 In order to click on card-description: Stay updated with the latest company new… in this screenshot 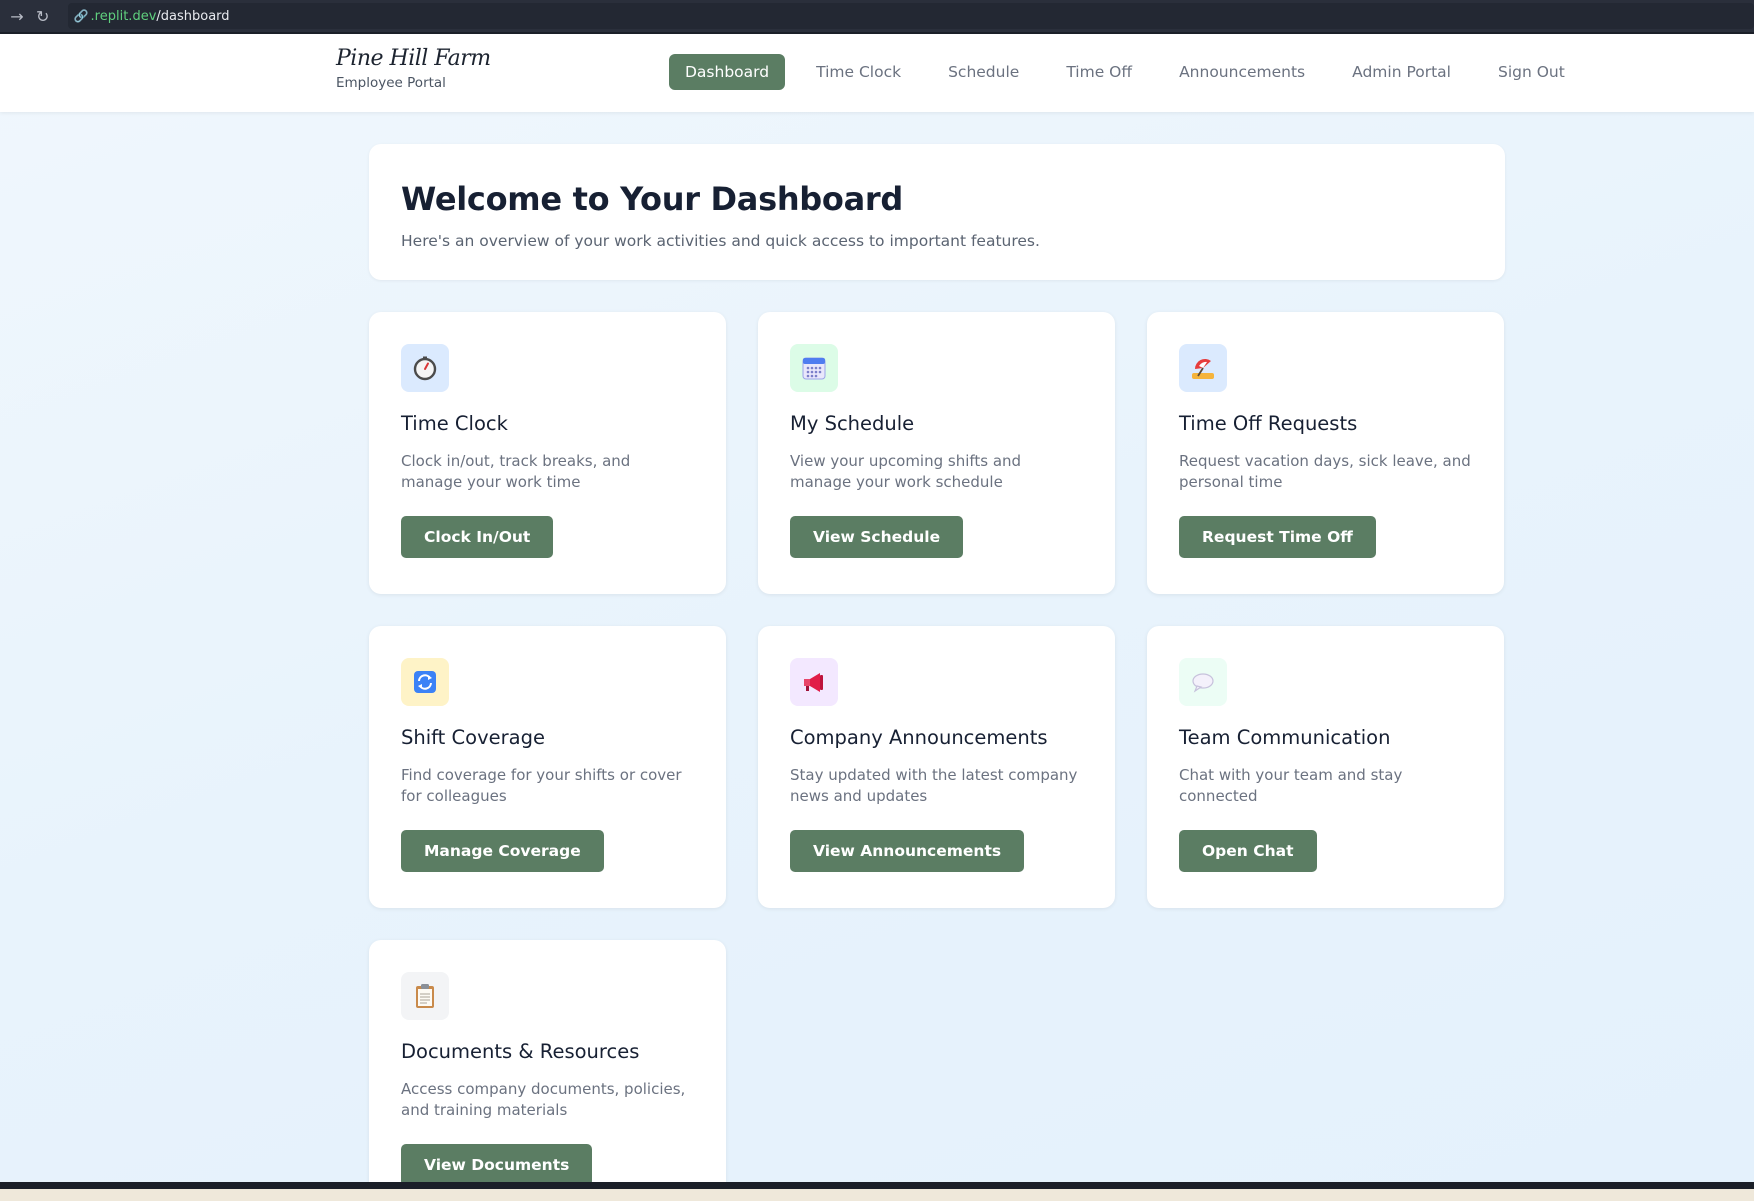, I will do `click(934, 785)`.